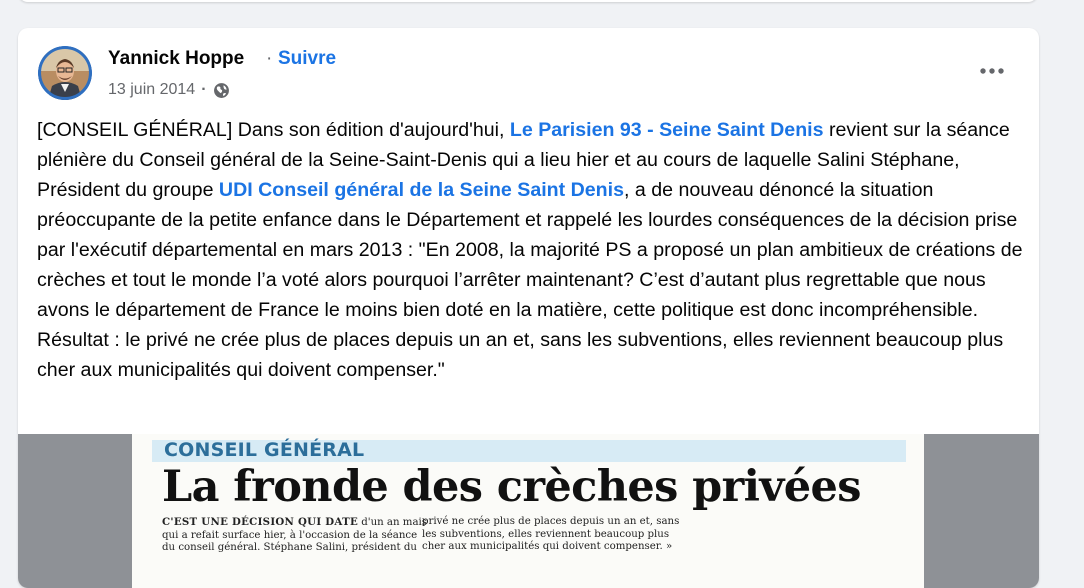 The image size is (1084, 588). I want to click on more-horizontal-icon, so click(992, 71).